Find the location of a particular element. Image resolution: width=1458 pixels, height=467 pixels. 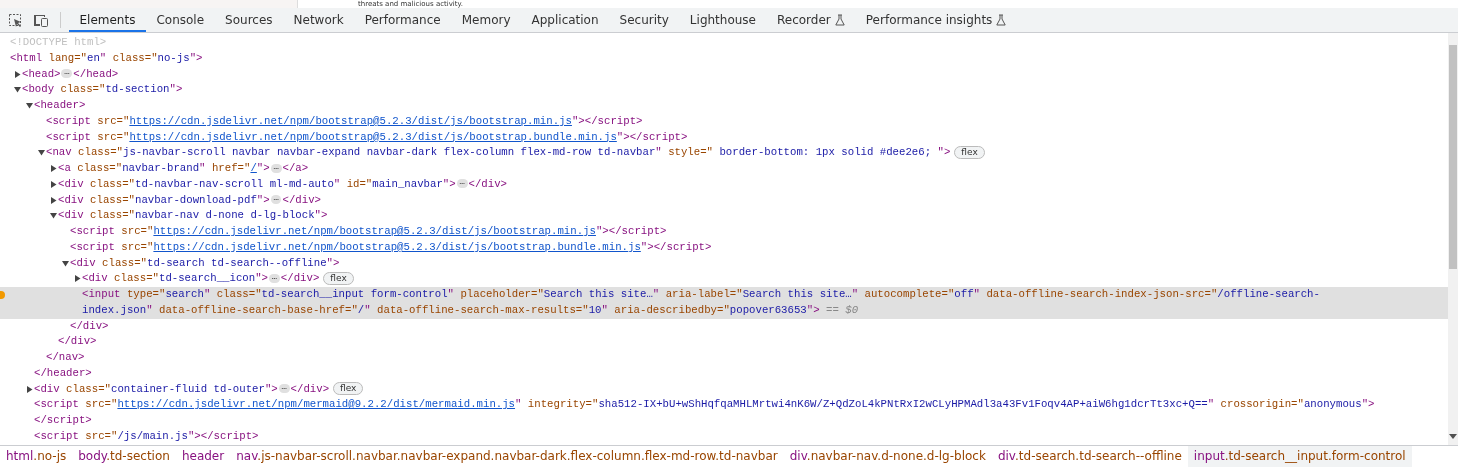

panel-tab: Memory is located at coordinates (486, 21).